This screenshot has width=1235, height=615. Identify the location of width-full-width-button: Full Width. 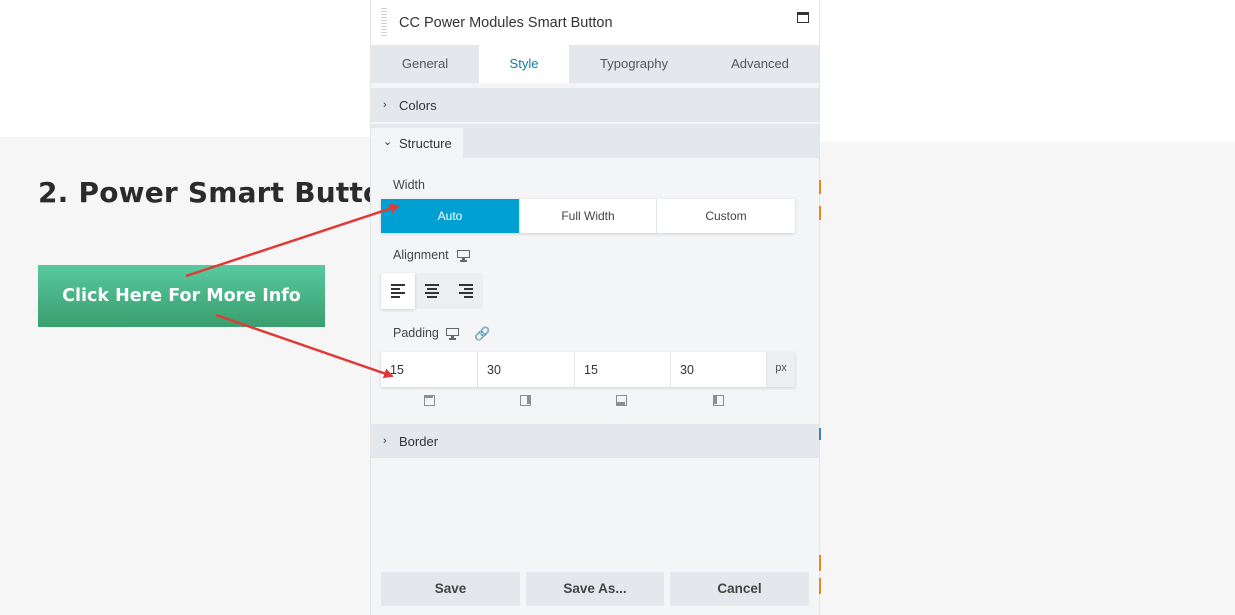
(587, 216).